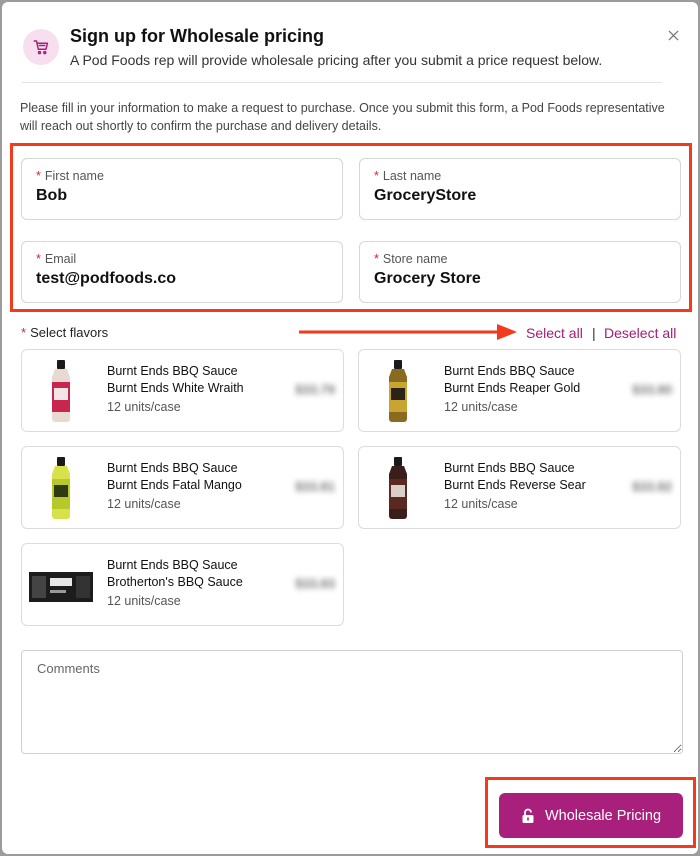  I want to click on email-input, so click(176, 279).